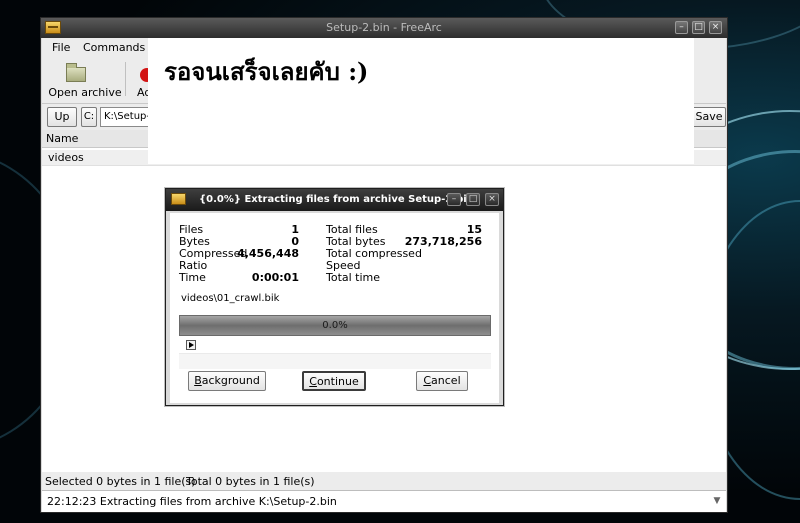  What do you see at coordinates (709, 117) in the screenshot?
I see `save-button: Save` at bounding box center [709, 117].